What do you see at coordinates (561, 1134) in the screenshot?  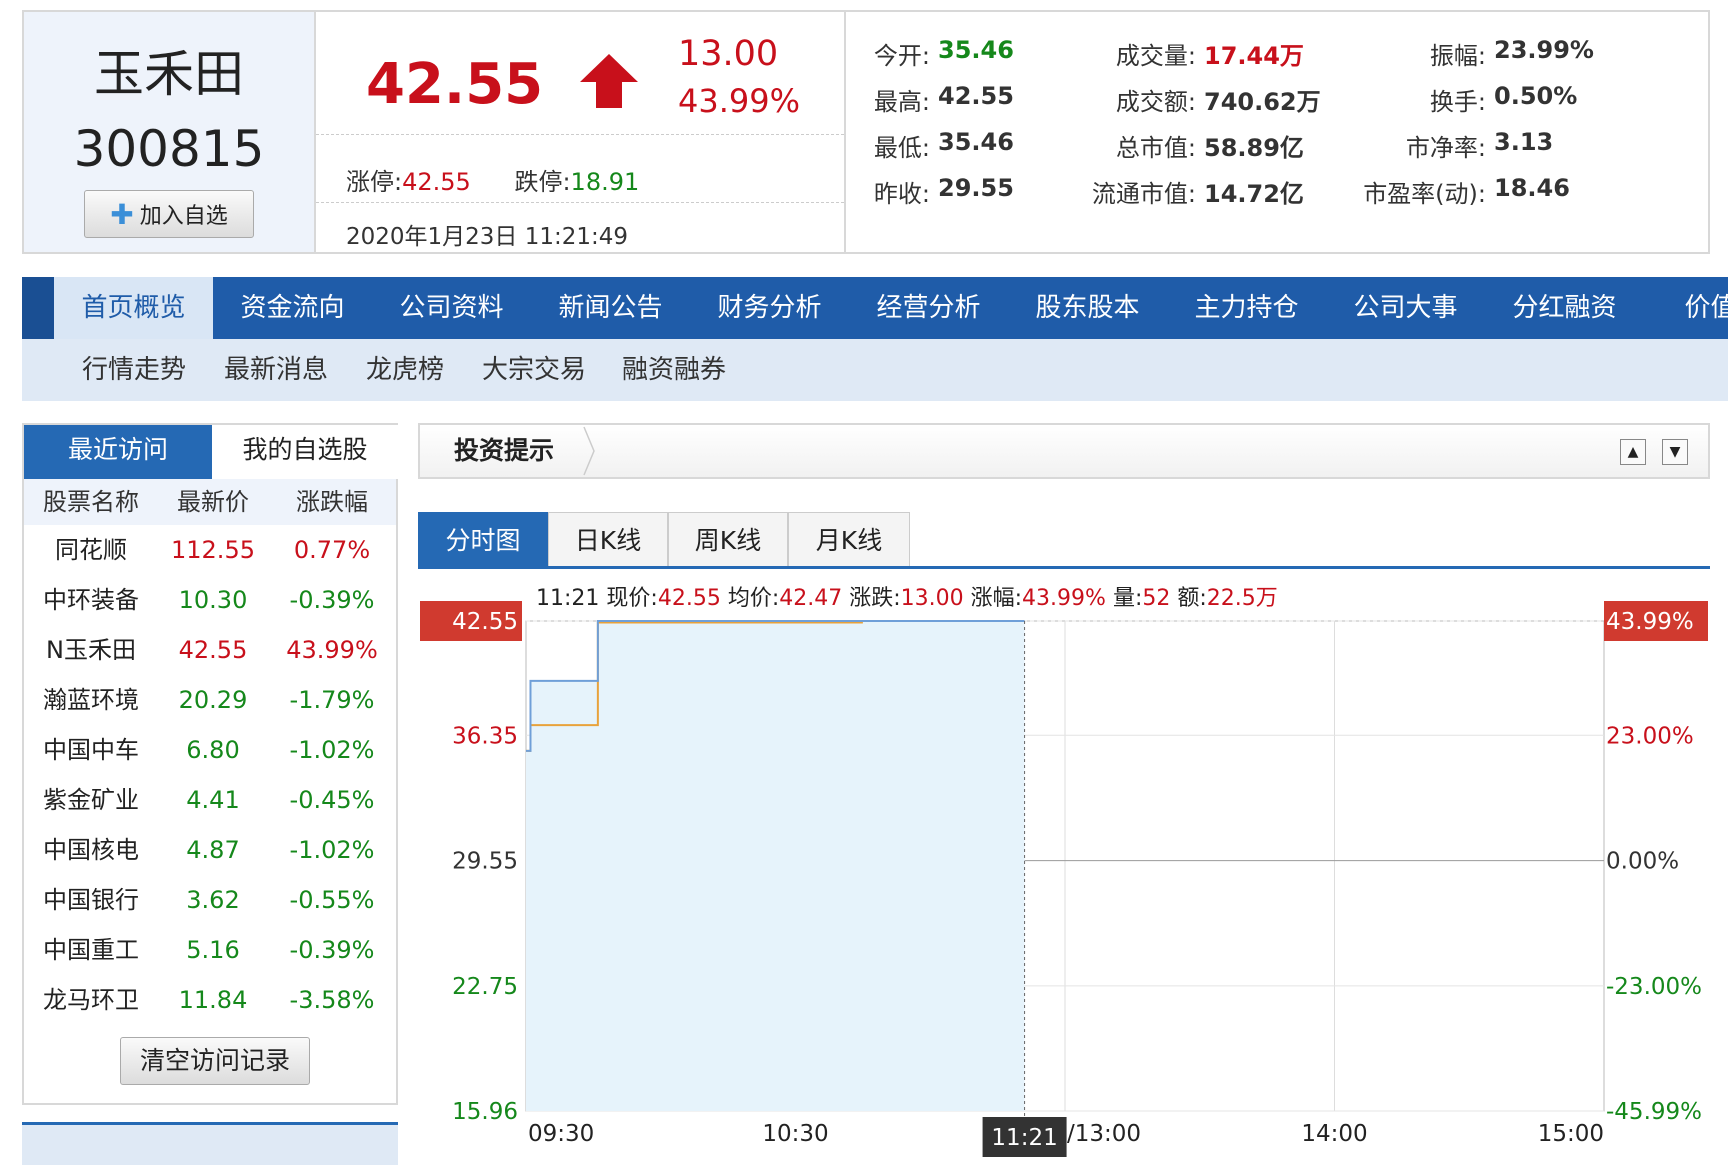 I see `x-axis-label: 09:30` at bounding box center [561, 1134].